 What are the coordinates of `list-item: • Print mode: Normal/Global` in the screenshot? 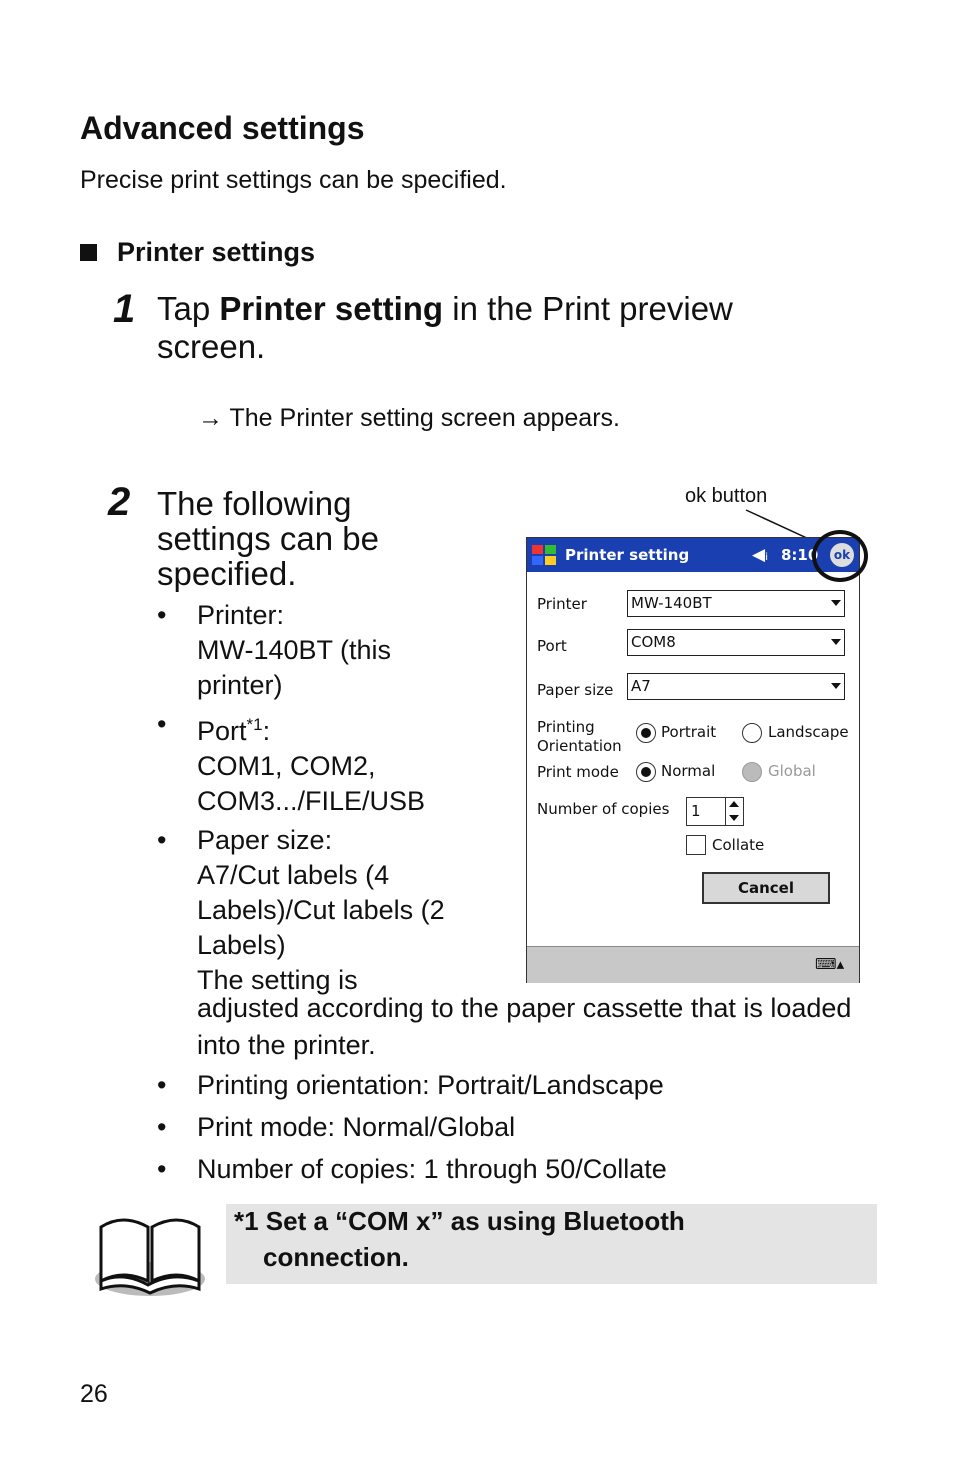 It's located at (336, 1127).